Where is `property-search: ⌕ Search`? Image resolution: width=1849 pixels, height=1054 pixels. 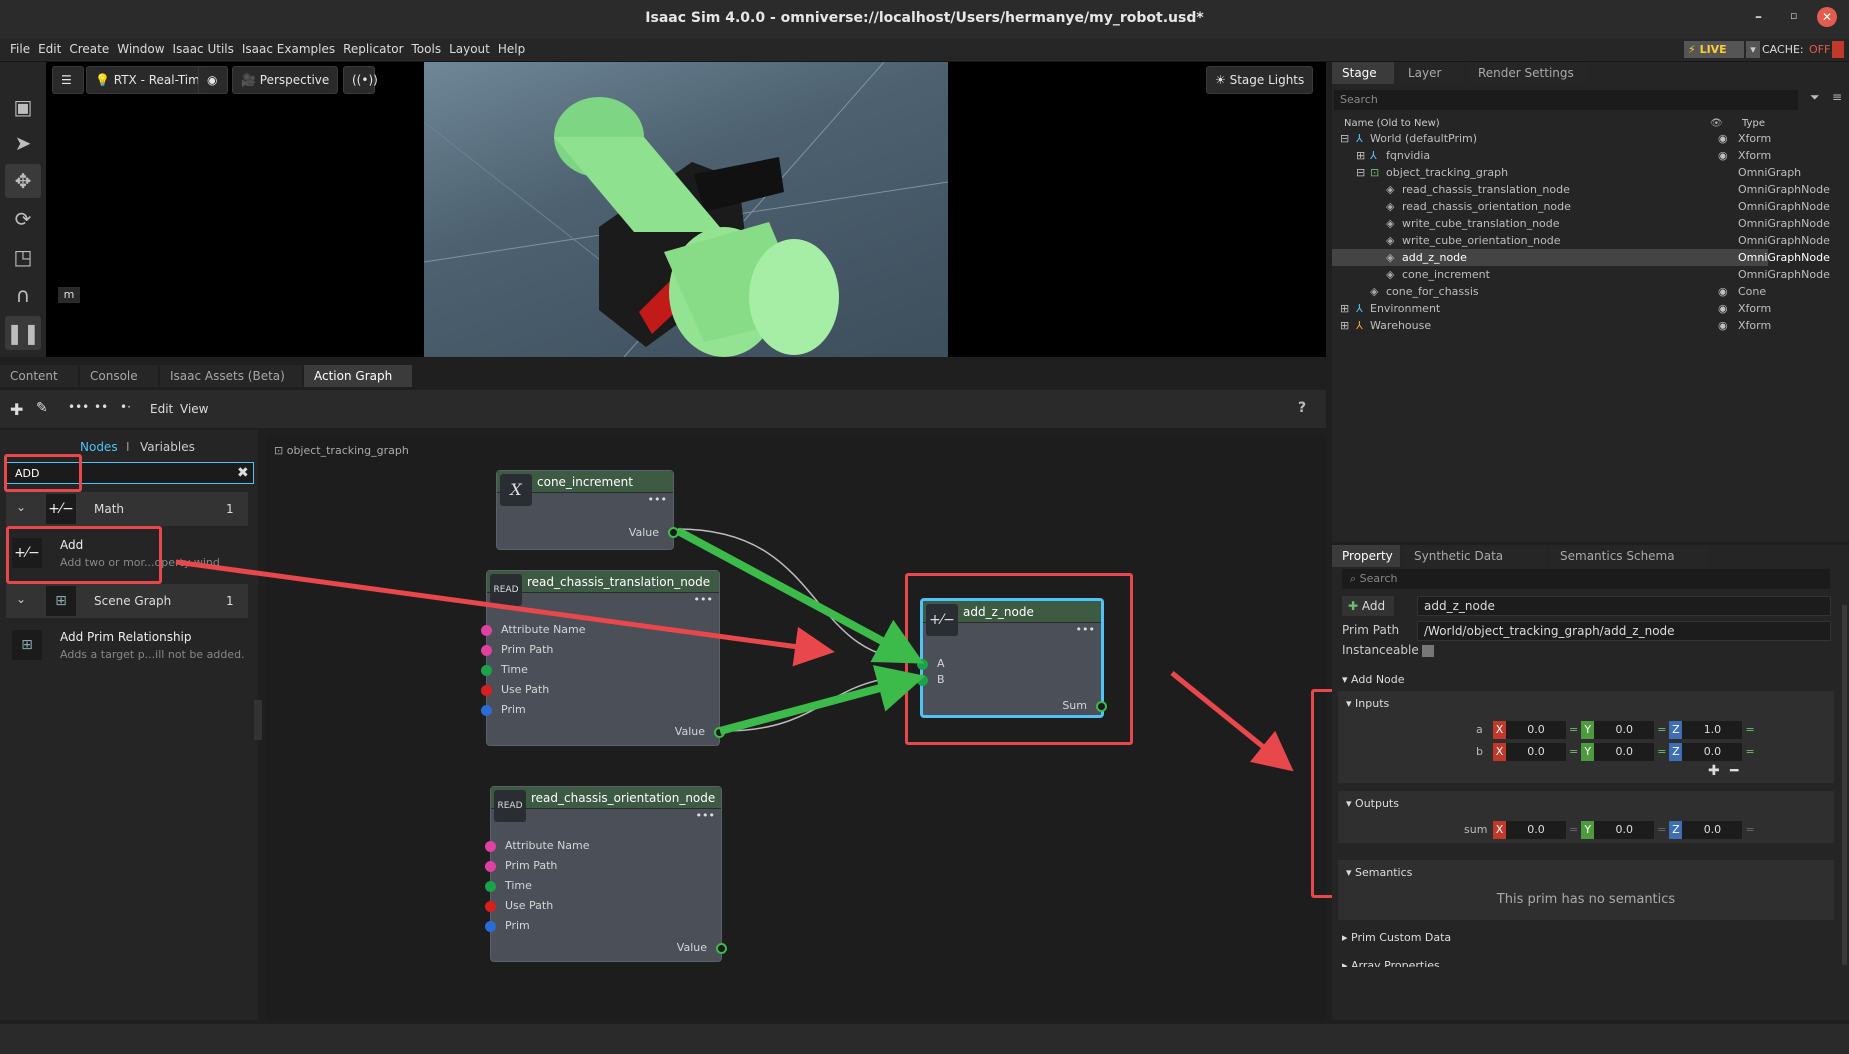
property-search: ⌕ Search is located at coordinates (1586, 579).